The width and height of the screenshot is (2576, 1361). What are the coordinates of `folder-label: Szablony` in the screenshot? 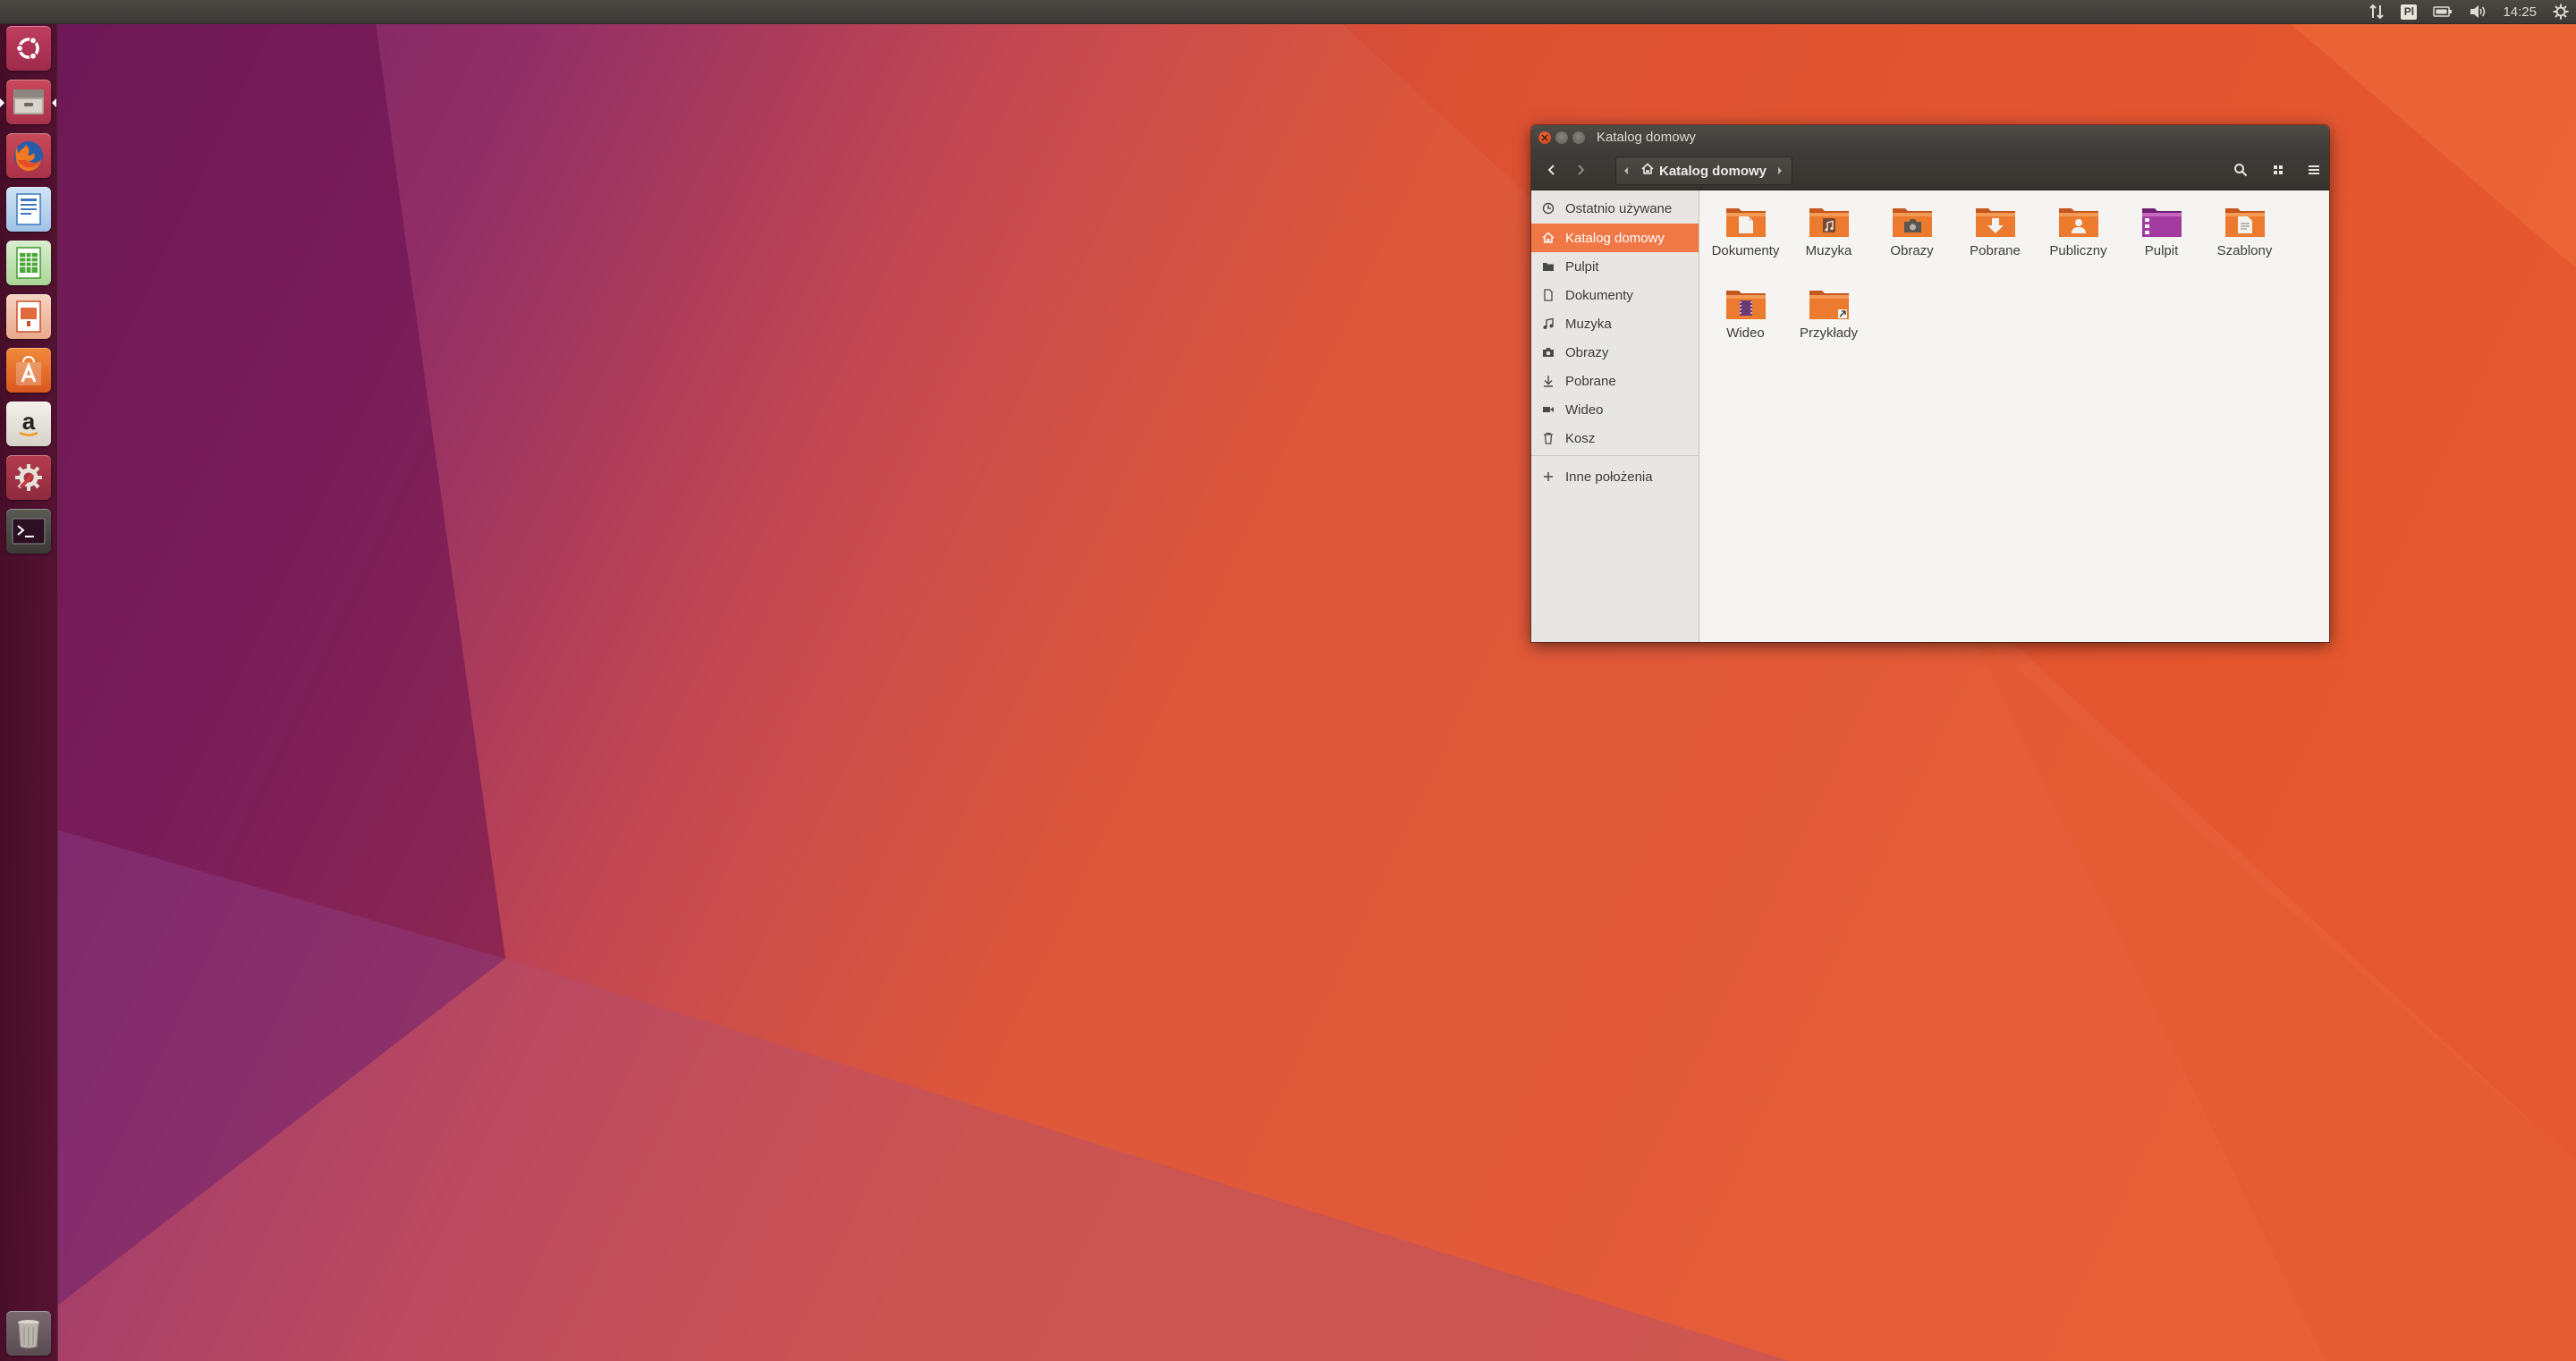 It's located at (2244, 250).